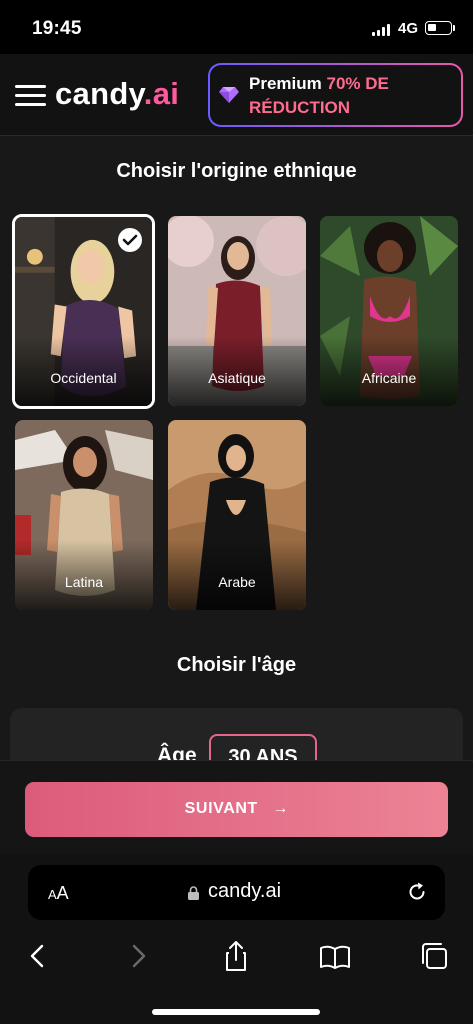 The image size is (473, 1024). I want to click on footer-bar: SUIVANT →, so click(236, 807).